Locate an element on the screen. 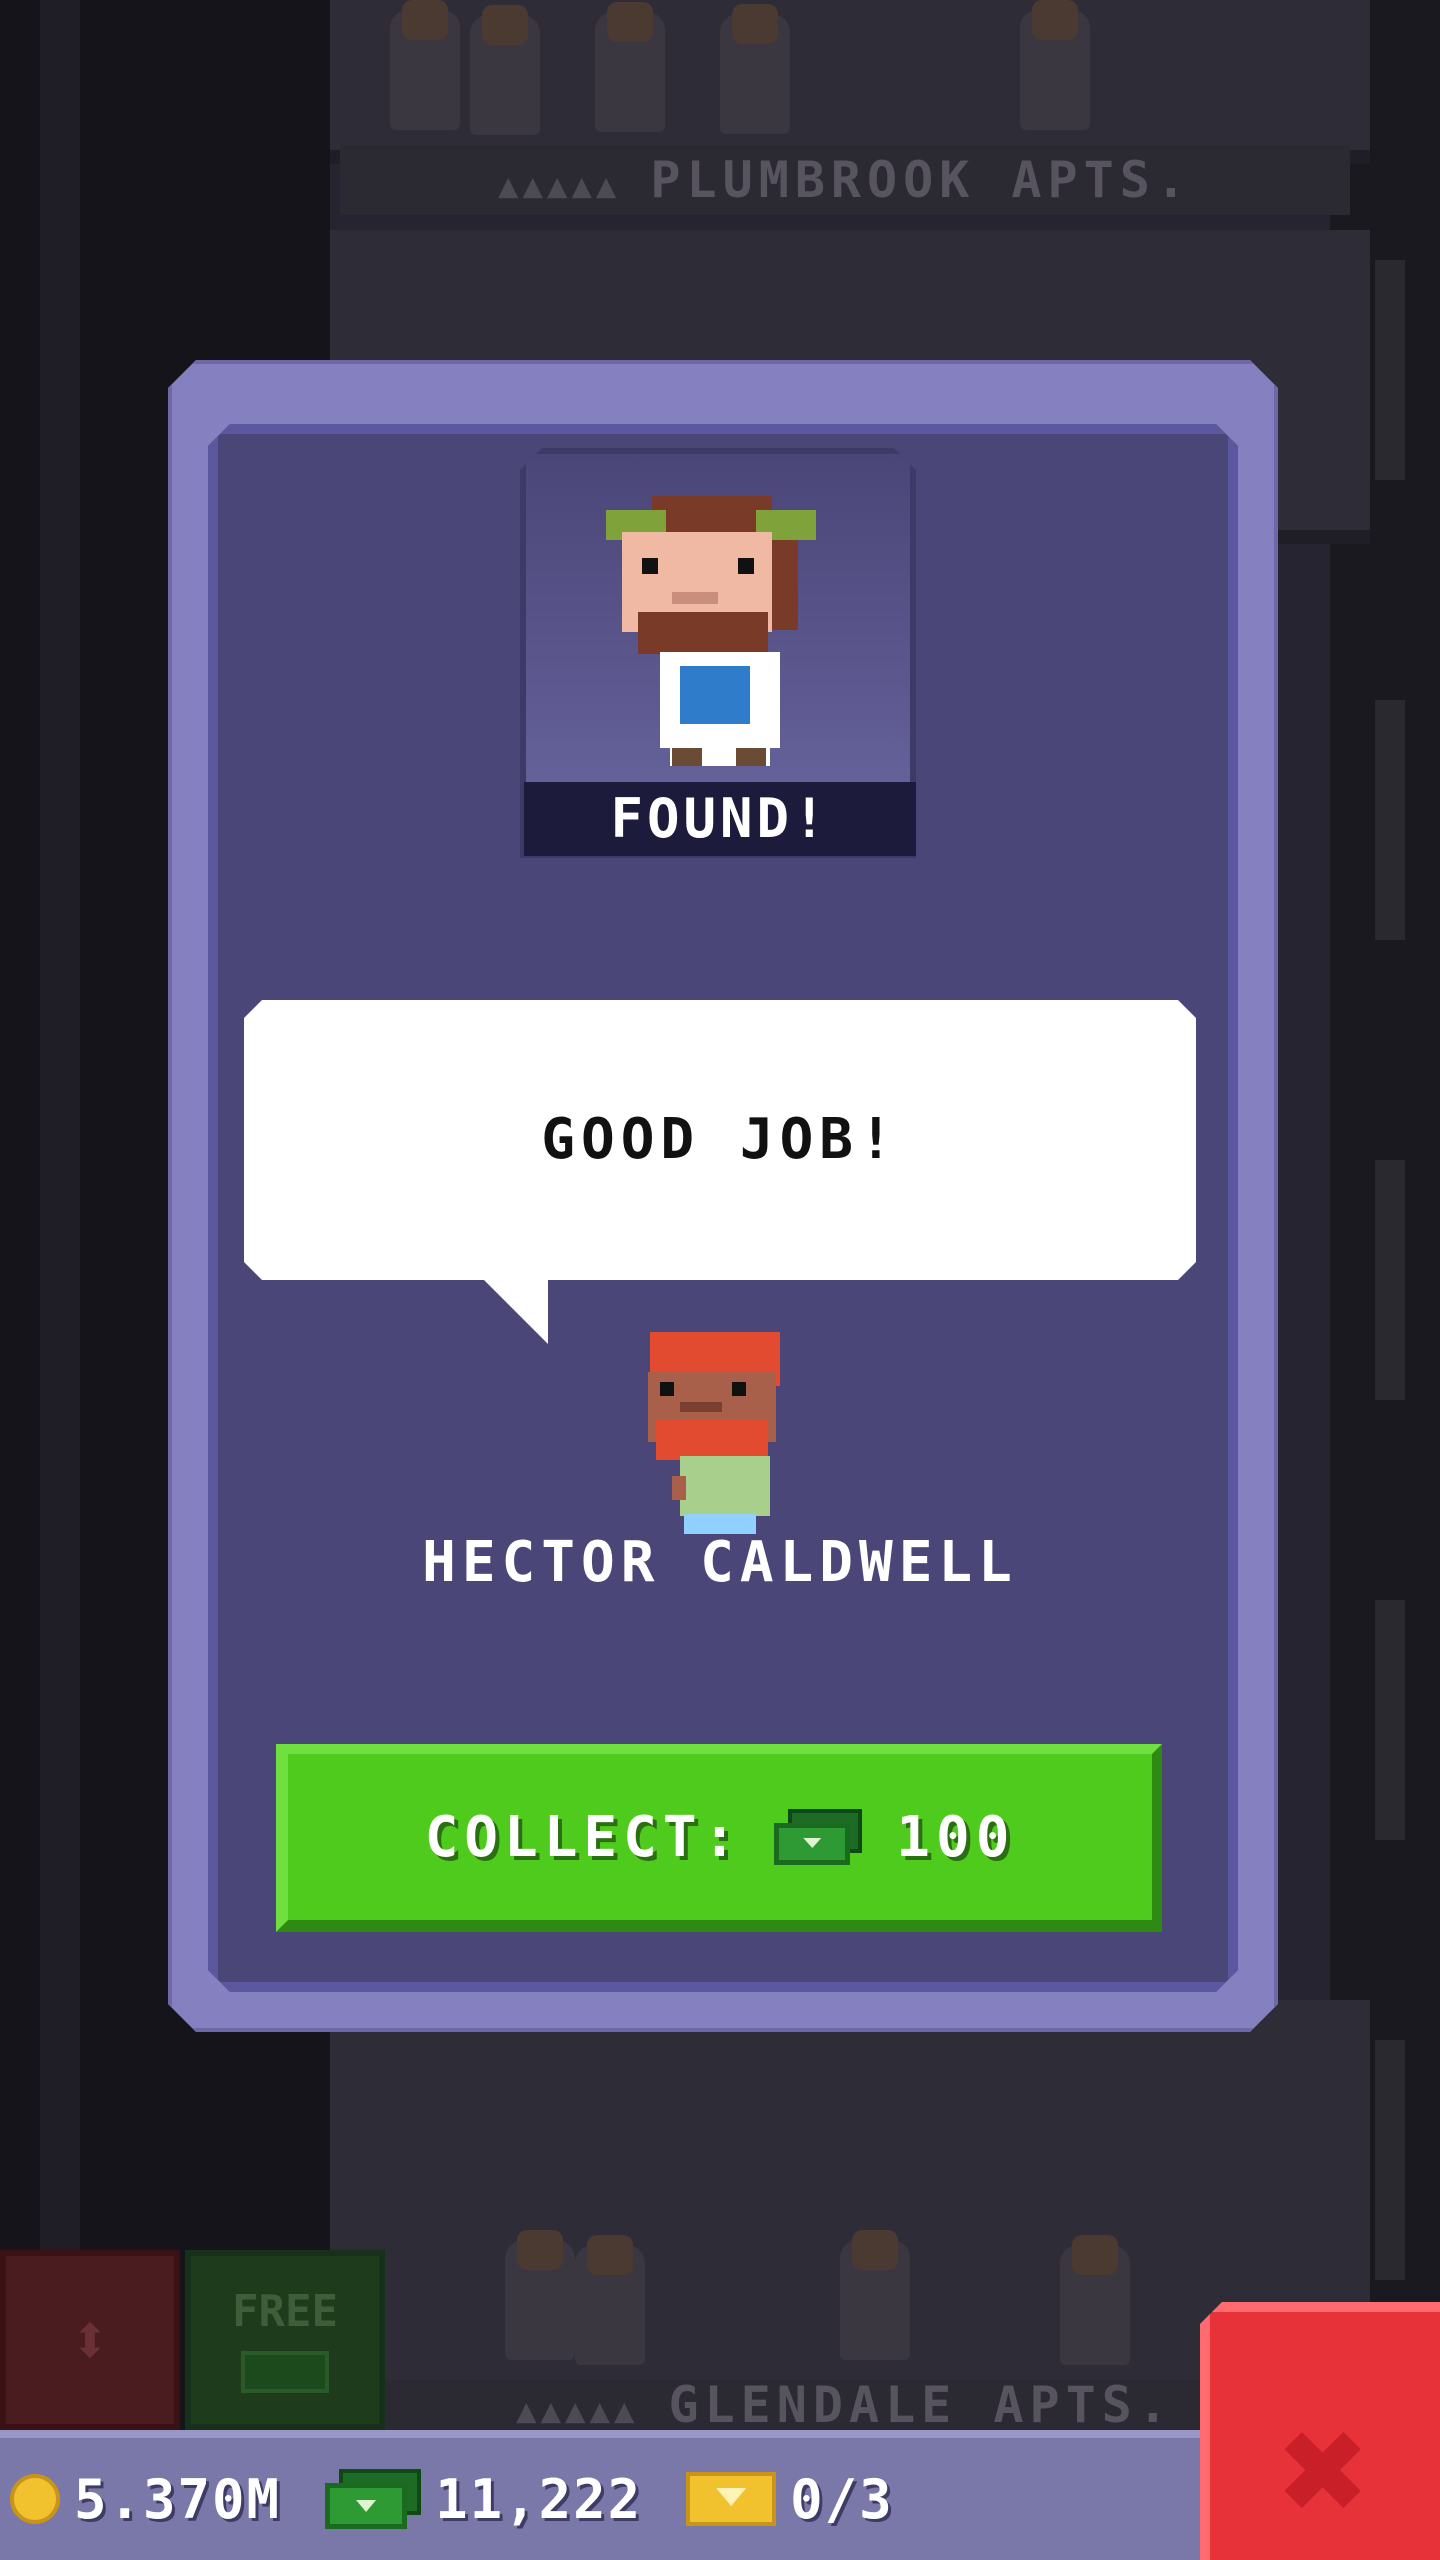 The width and height of the screenshot is (1440, 2560). collect-amount: 100 is located at coordinates (956, 1837).